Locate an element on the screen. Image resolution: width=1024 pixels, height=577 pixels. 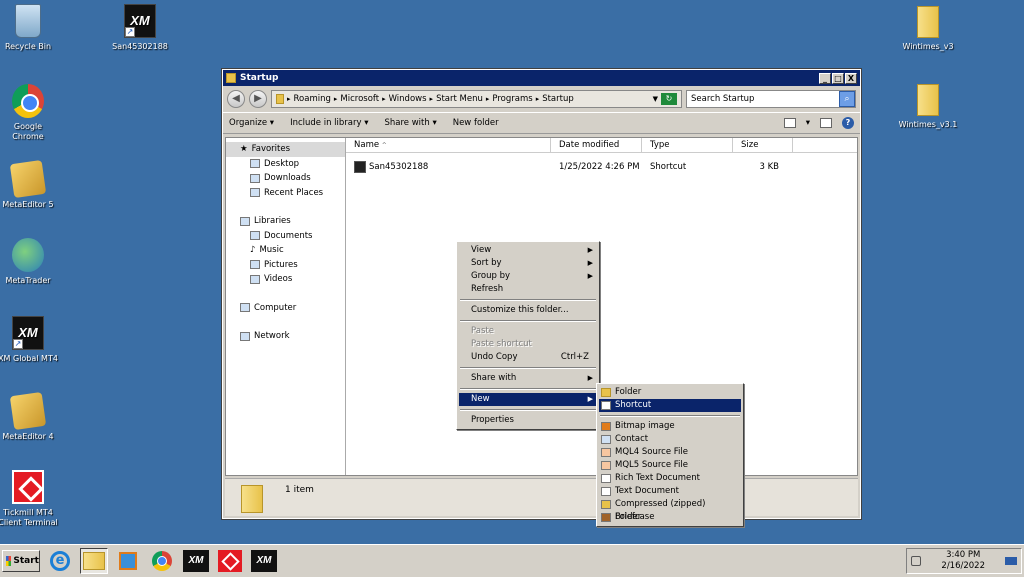
folder-icon is located at coordinates (280, 99).